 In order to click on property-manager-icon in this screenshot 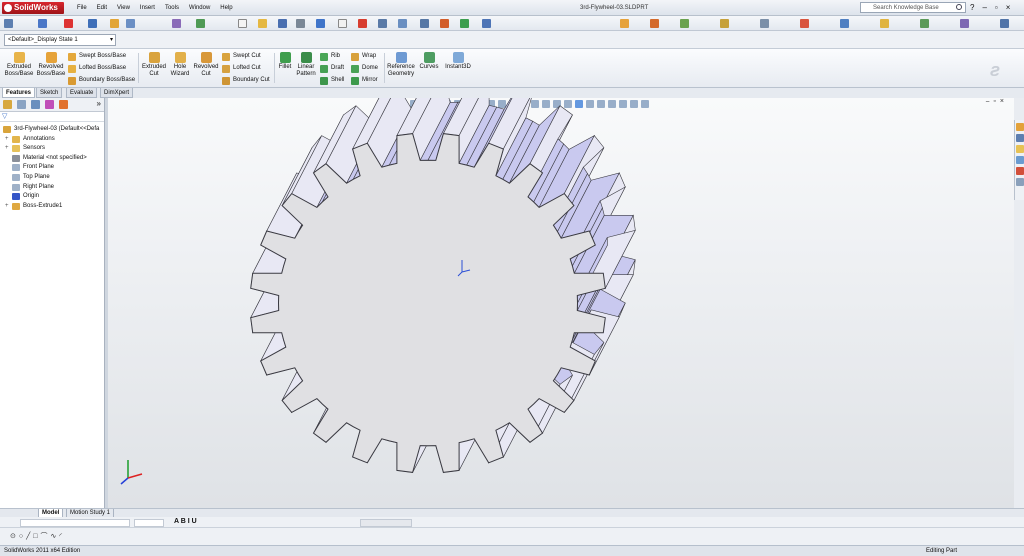, I will do `click(21, 104)`.